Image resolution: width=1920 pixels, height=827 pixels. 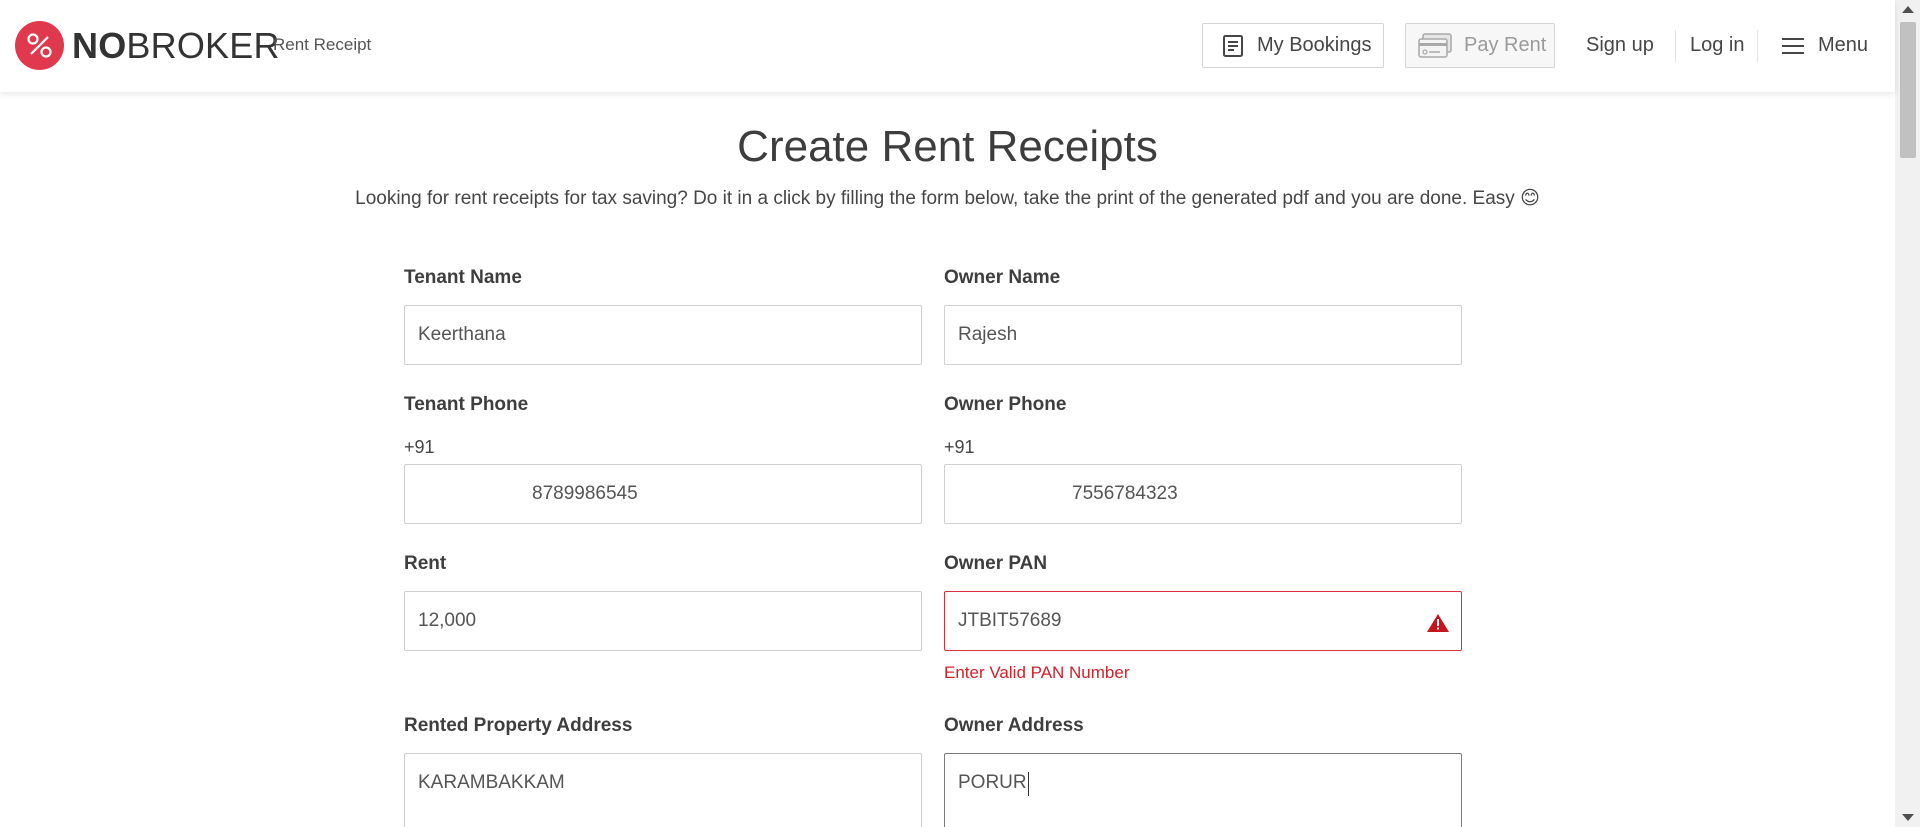 I want to click on rented-property-address-label: Rented Property Address, so click(x=518, y=725).